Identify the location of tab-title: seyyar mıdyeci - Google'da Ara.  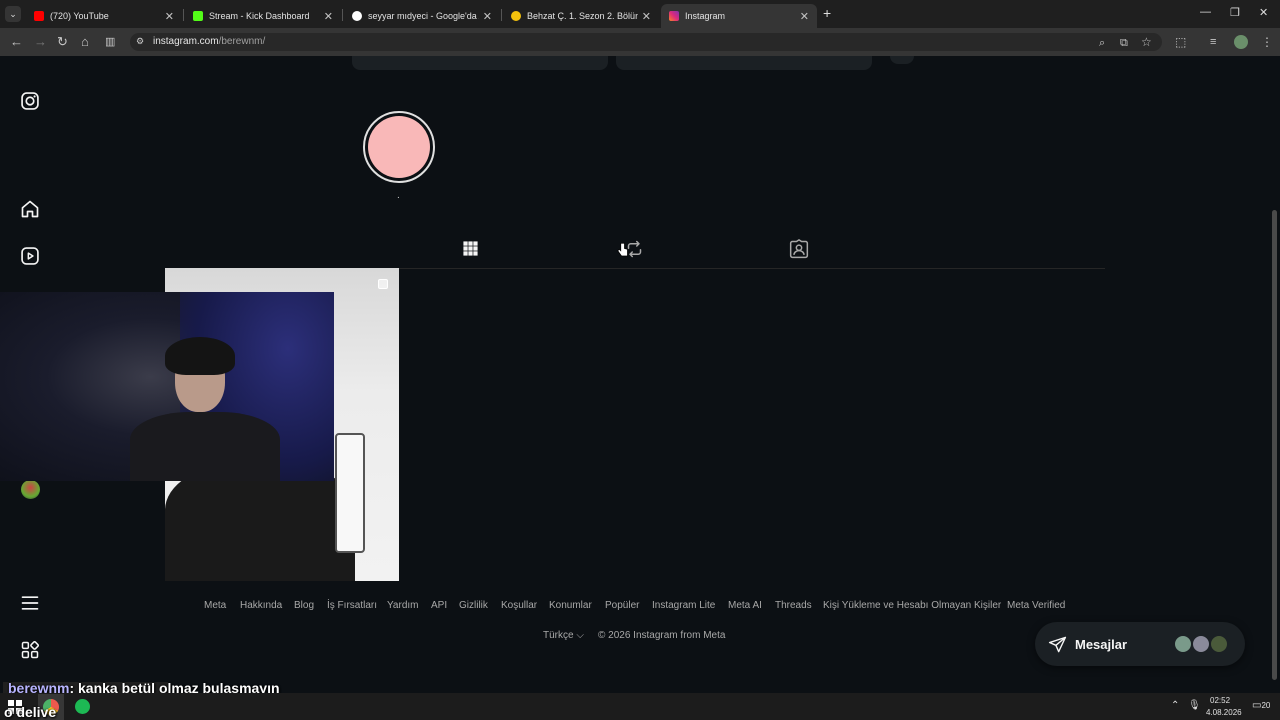
(423, 16).